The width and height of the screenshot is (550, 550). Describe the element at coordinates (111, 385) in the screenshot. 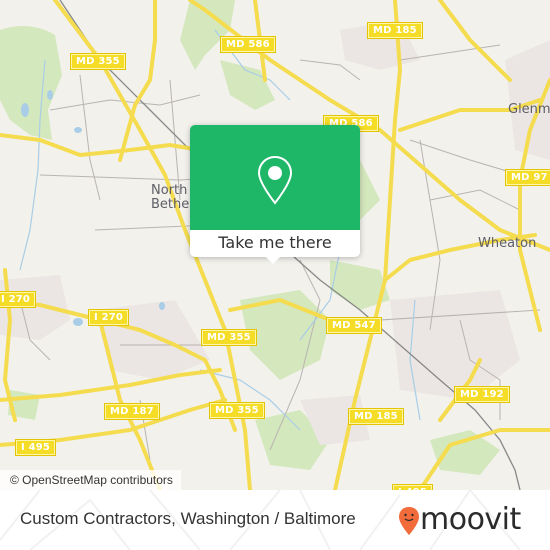

I see `road-md187-link` at that location.